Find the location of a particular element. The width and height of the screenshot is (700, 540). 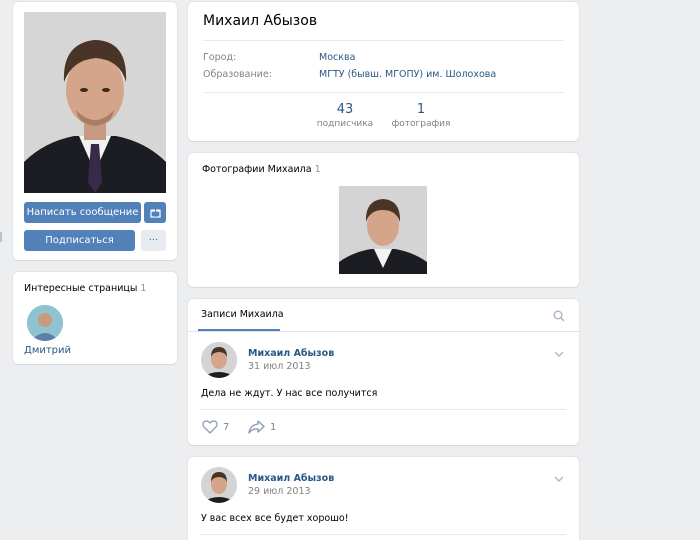

photos-count: 1 is located at coordinates (421, 109).